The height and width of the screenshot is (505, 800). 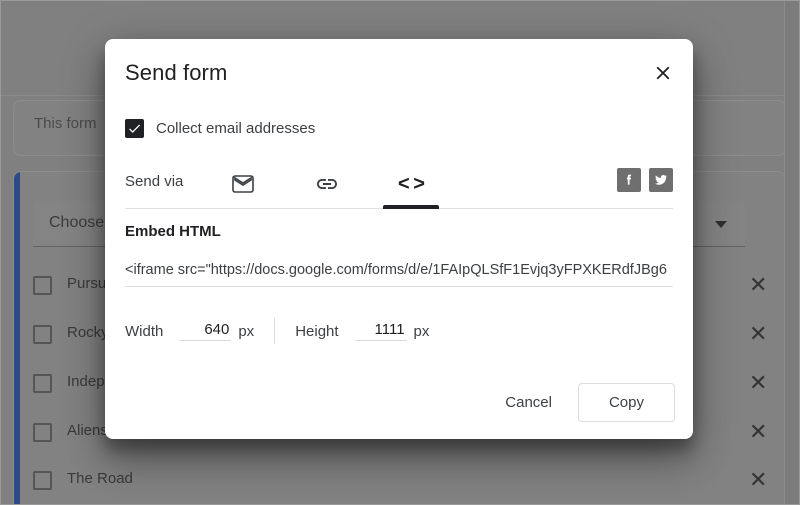 What do you see at coordinates (721, 224) in the screenshot?
I see `caret-down-icon` at bounding box center [721, 224].